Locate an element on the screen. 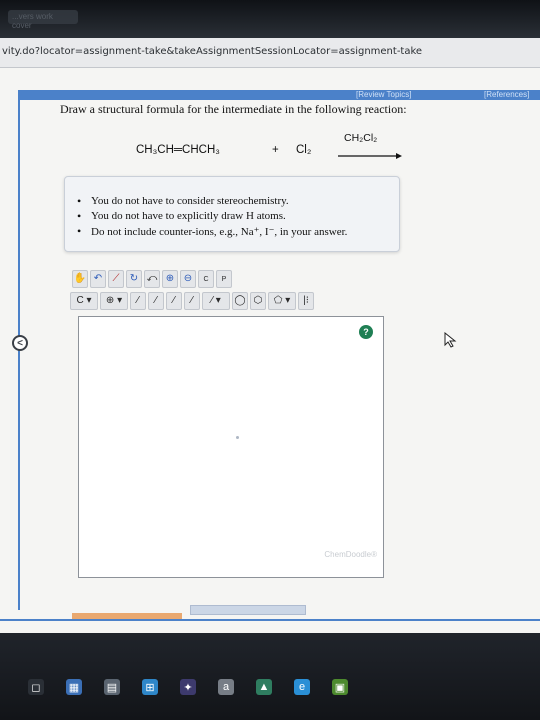 The width and height of the screenshot is (540, 720). taskbar-icons: ◻ ▦ ▤ ⊞ ✦ a ▲ e ▣ is located at coordinates (188, 687).